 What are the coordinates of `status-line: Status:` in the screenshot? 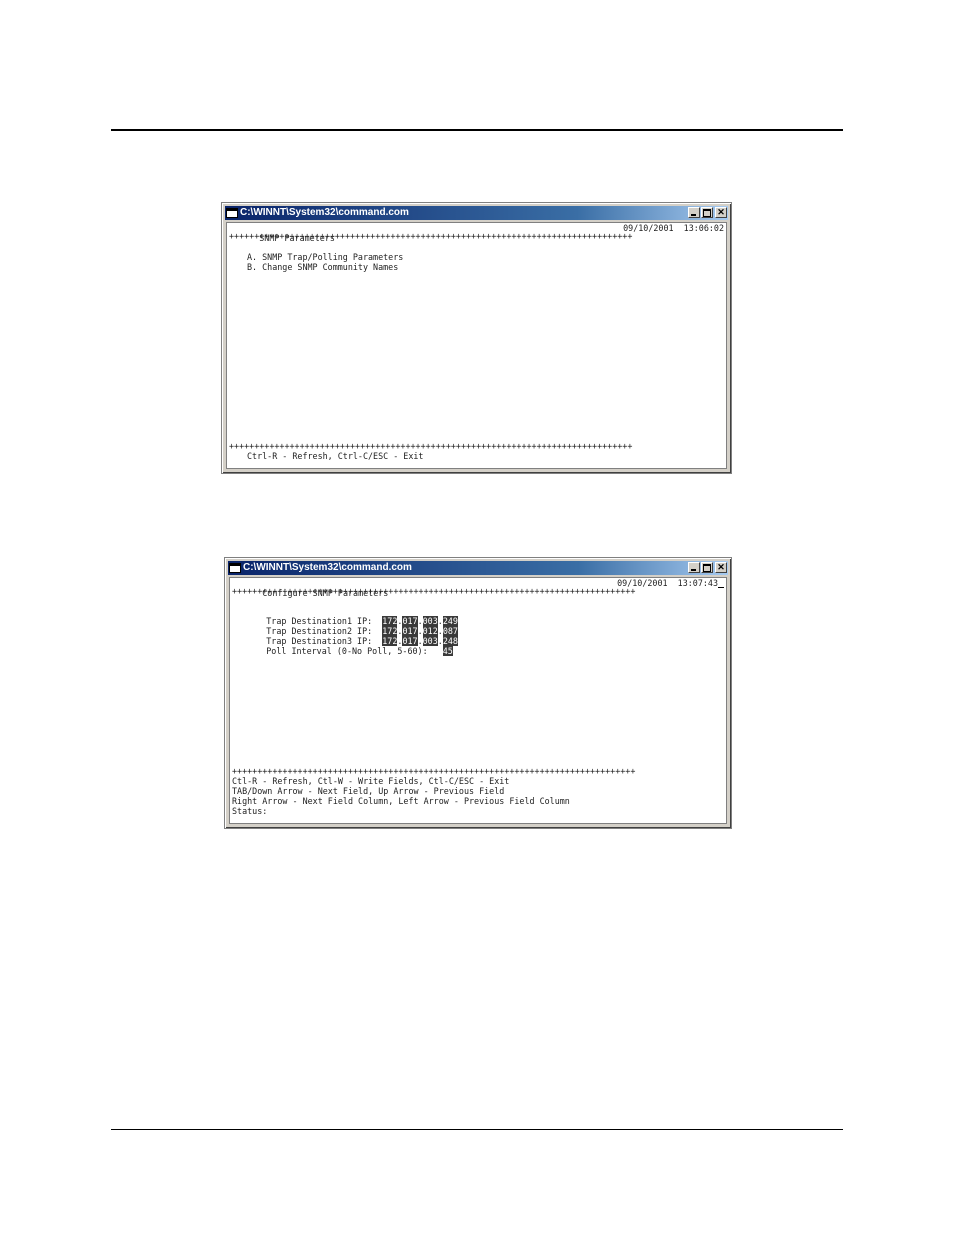 It's located at (250, 811).